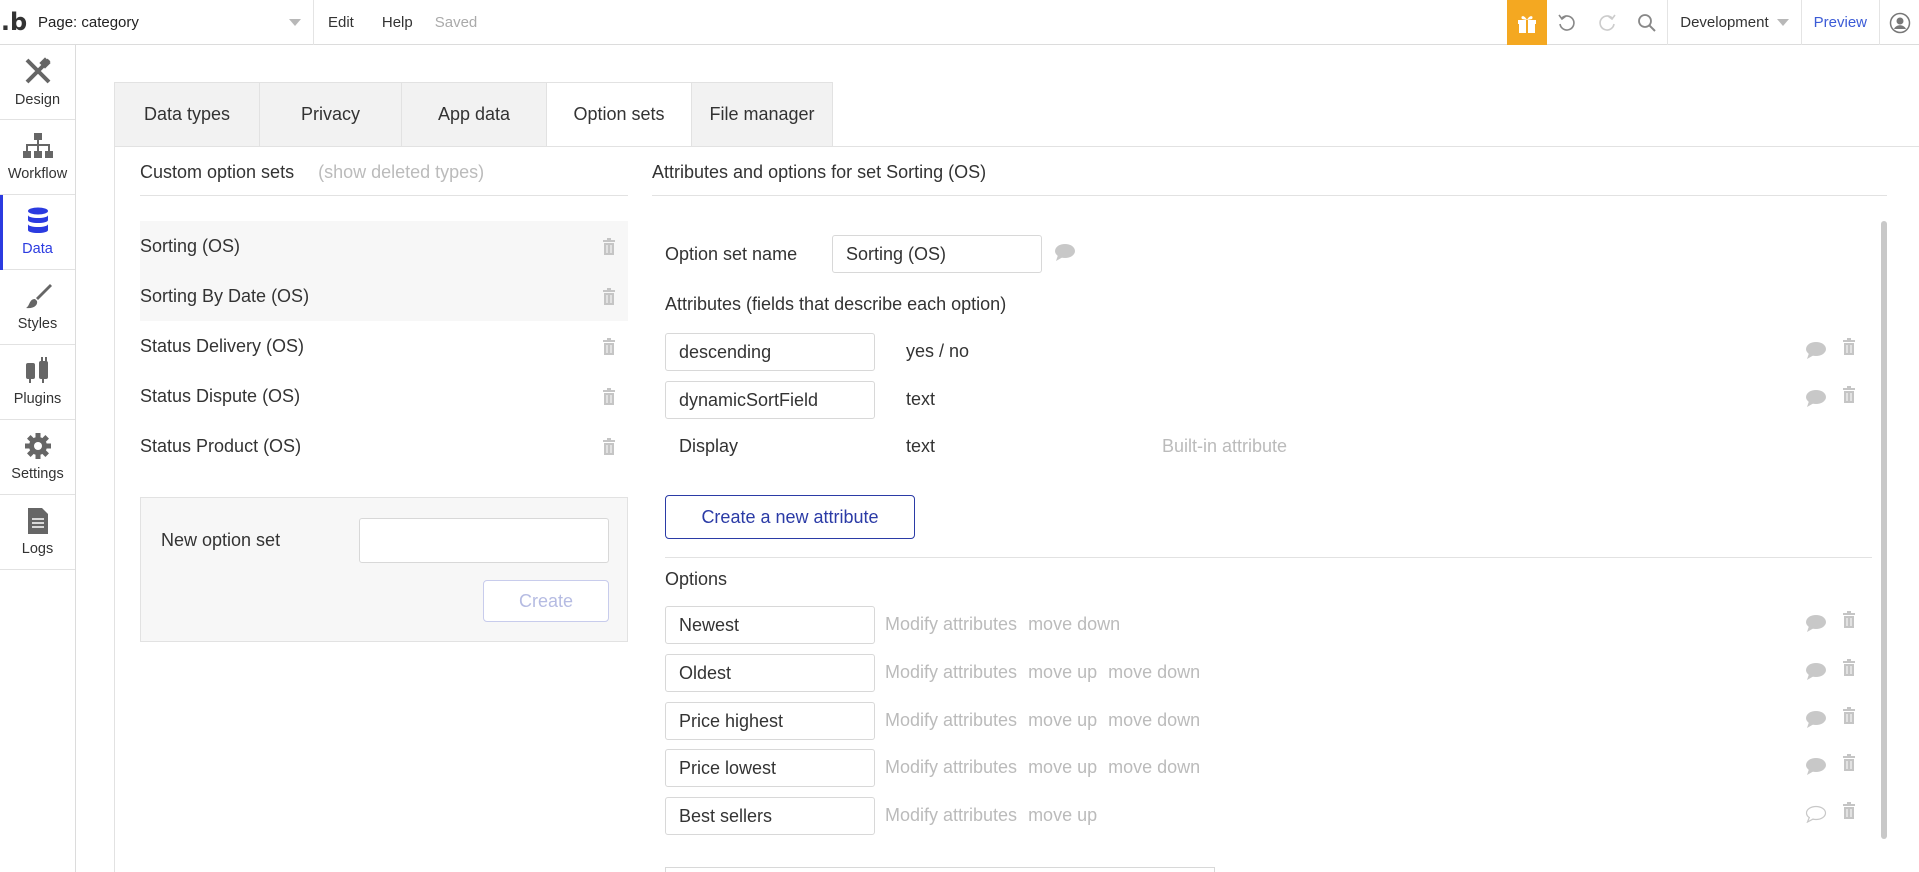 The width and height of the screenshot is (1919, 872). What do you see at coordinates (330, 114) in the screenshot?
I see `tab-privacy: Privacy` at bounding box center [330, 114].